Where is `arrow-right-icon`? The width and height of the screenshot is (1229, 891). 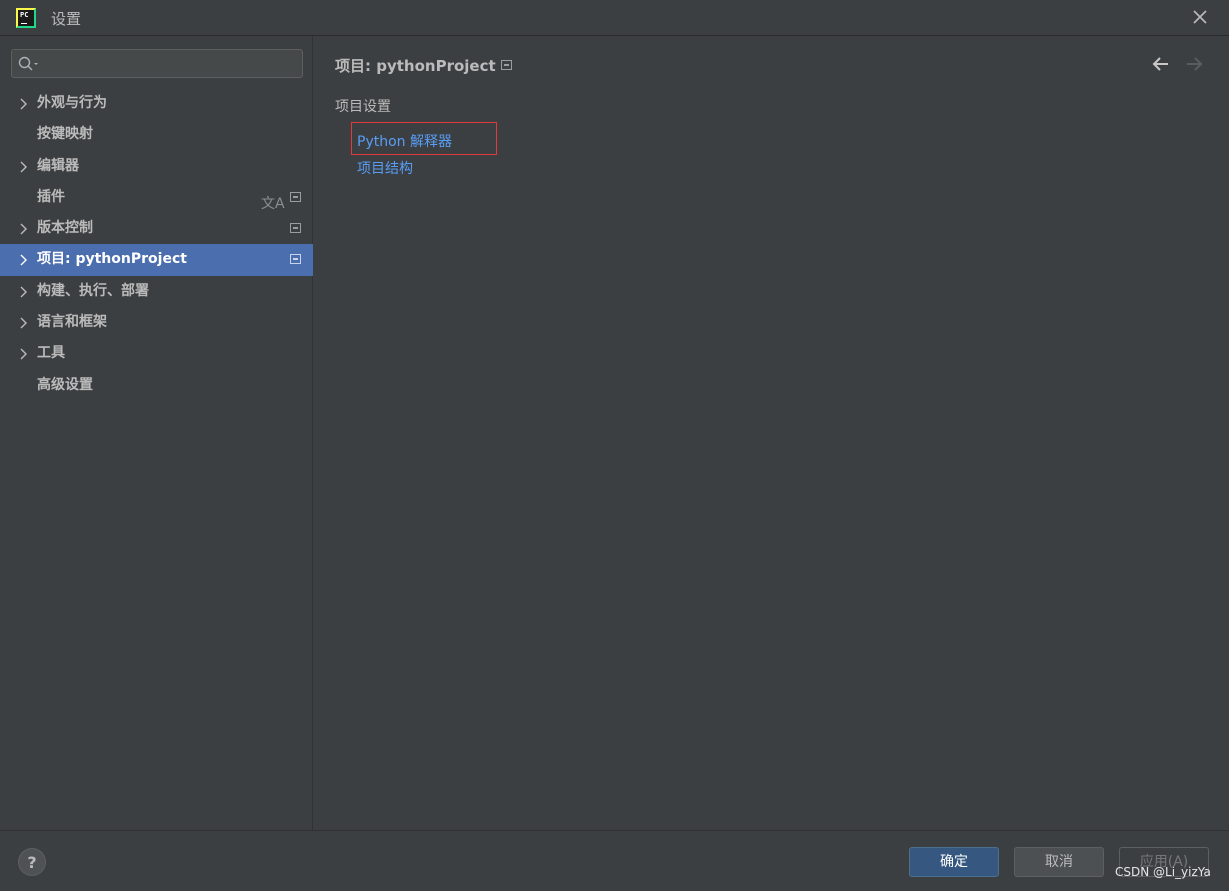 arrow-right-icon is located at coordinates (1194, 64).